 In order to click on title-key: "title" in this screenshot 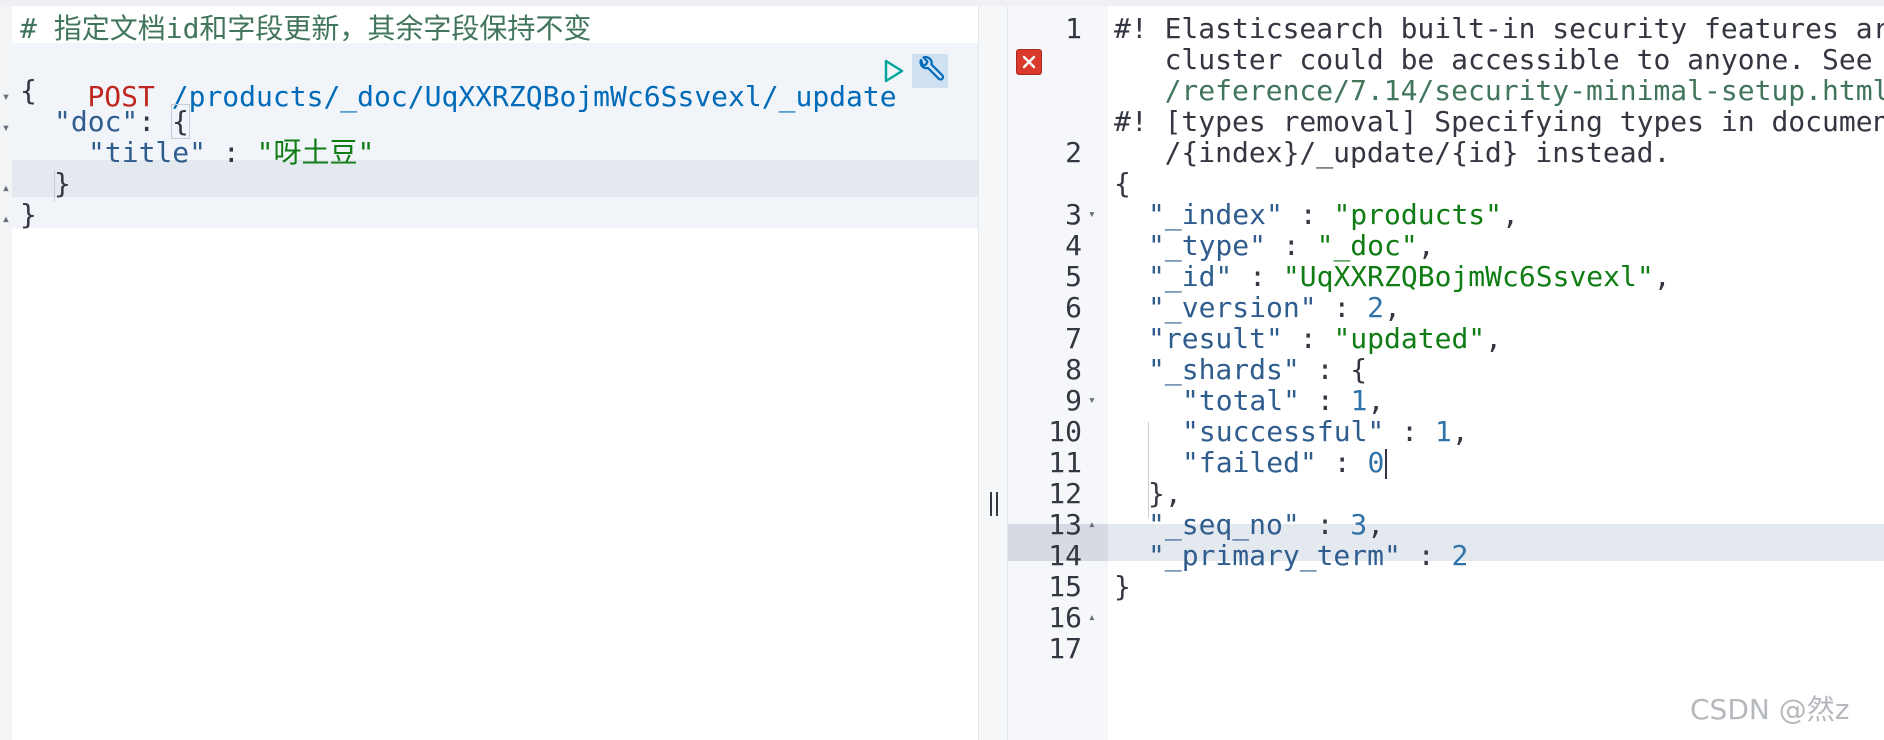, I will do `click(147, 152)`.